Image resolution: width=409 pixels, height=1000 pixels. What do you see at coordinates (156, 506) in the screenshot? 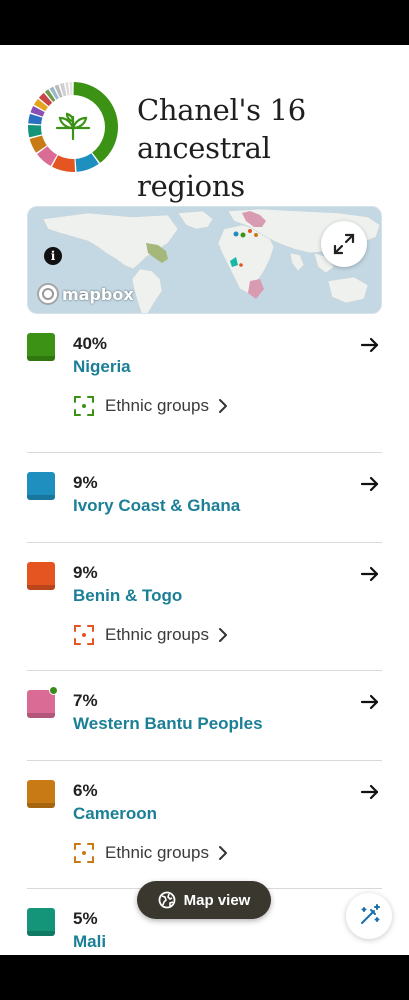
I see `region-name: Ivory Coast & Ghana` at bounding box center [156, 506].